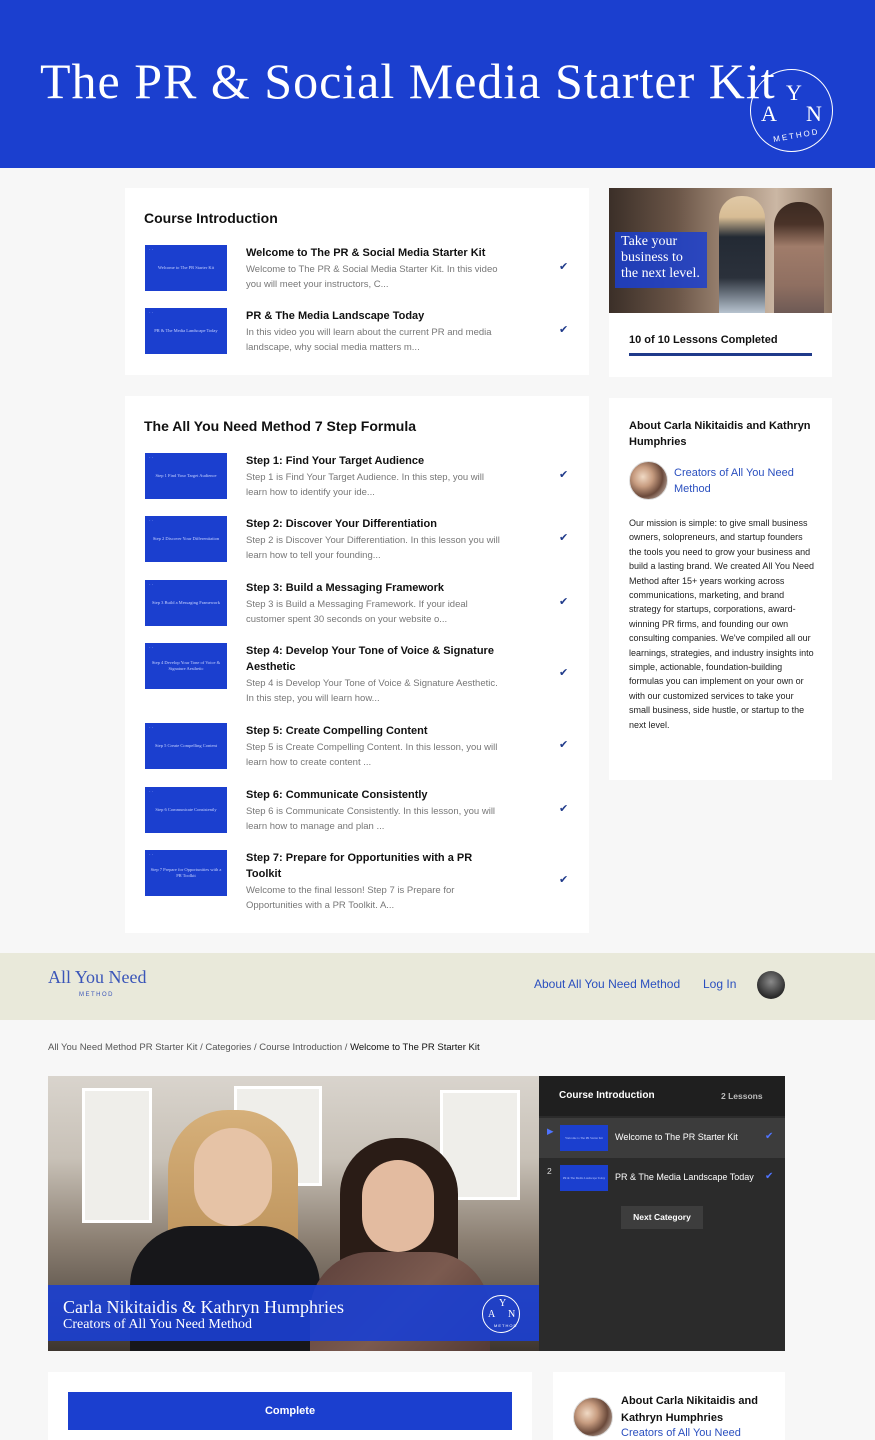  I want to click on next-category-button: Next Category, so click(662, 1217).